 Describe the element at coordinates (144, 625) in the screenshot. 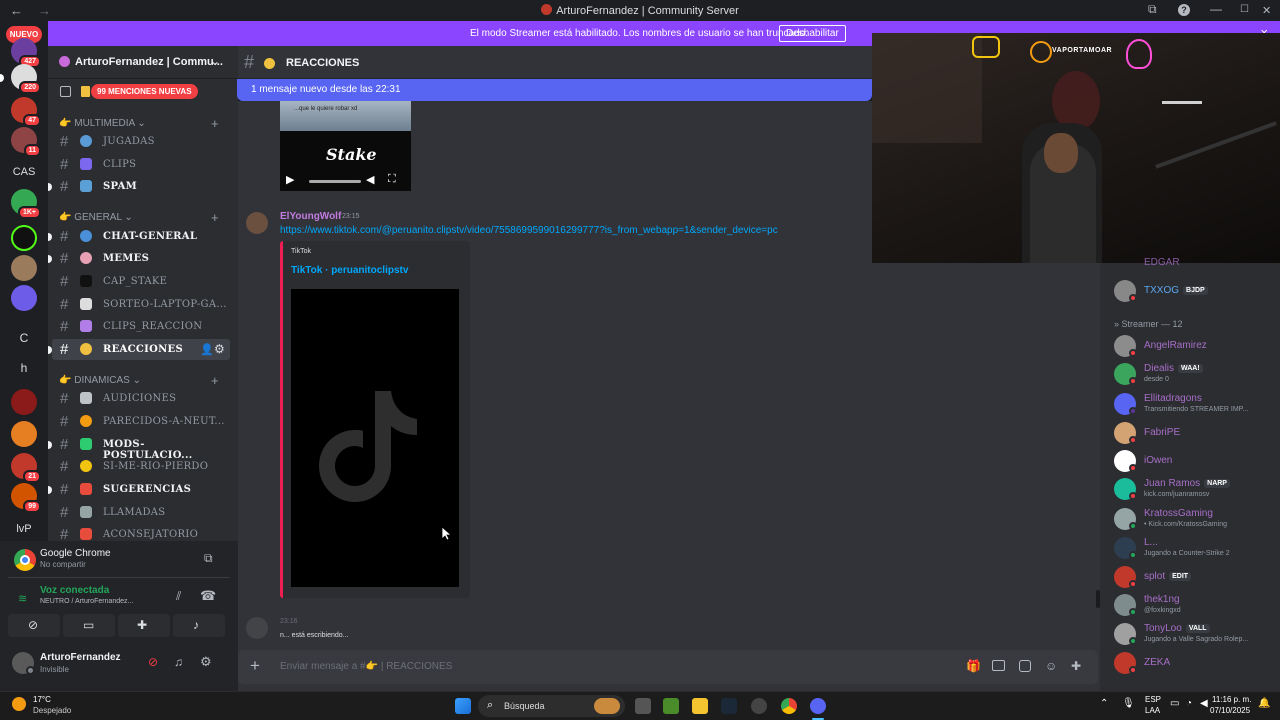

I see `activity-button: ✚` at that location.